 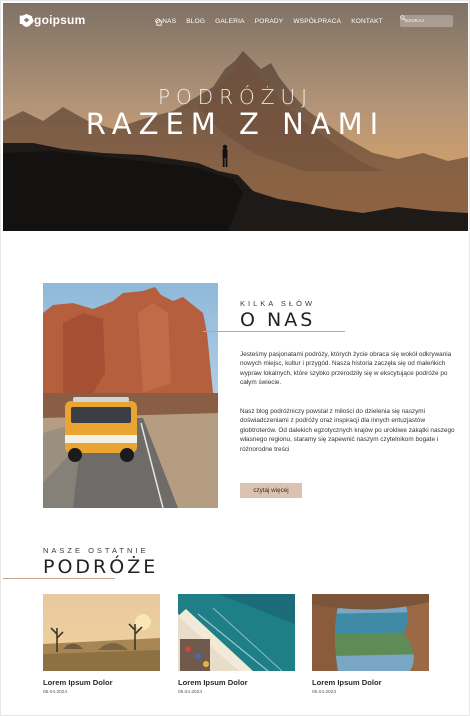 What do you see at coordinates (403, 18) in the screenshot?
I see `search-icon` at bounding box center [403, 18].